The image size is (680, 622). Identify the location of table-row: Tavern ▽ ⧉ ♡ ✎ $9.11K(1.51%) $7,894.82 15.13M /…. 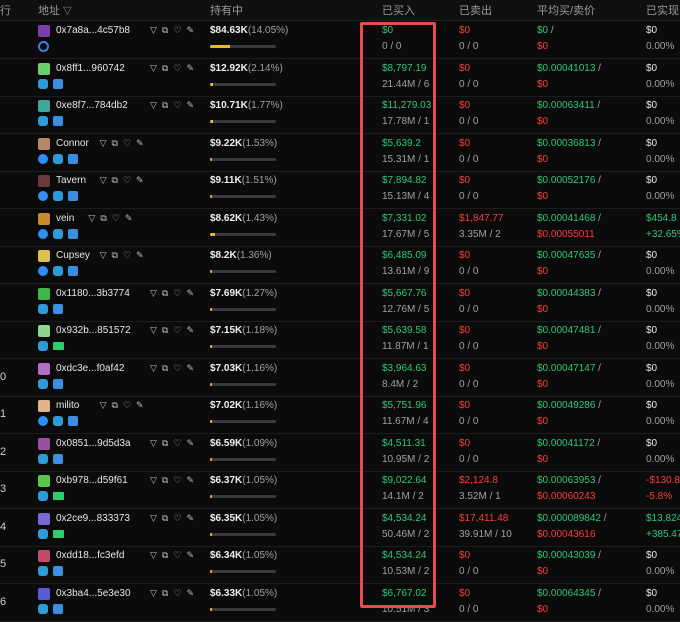
(340, 190).